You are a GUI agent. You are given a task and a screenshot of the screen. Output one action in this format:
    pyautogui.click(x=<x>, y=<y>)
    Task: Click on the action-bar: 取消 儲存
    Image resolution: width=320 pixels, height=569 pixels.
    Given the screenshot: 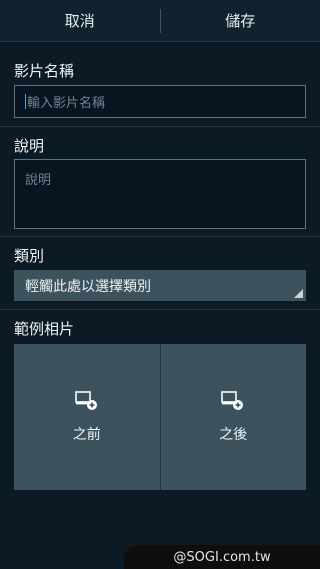 What is the action you would take?
    pyautogui.click(x=160, y=21)
    